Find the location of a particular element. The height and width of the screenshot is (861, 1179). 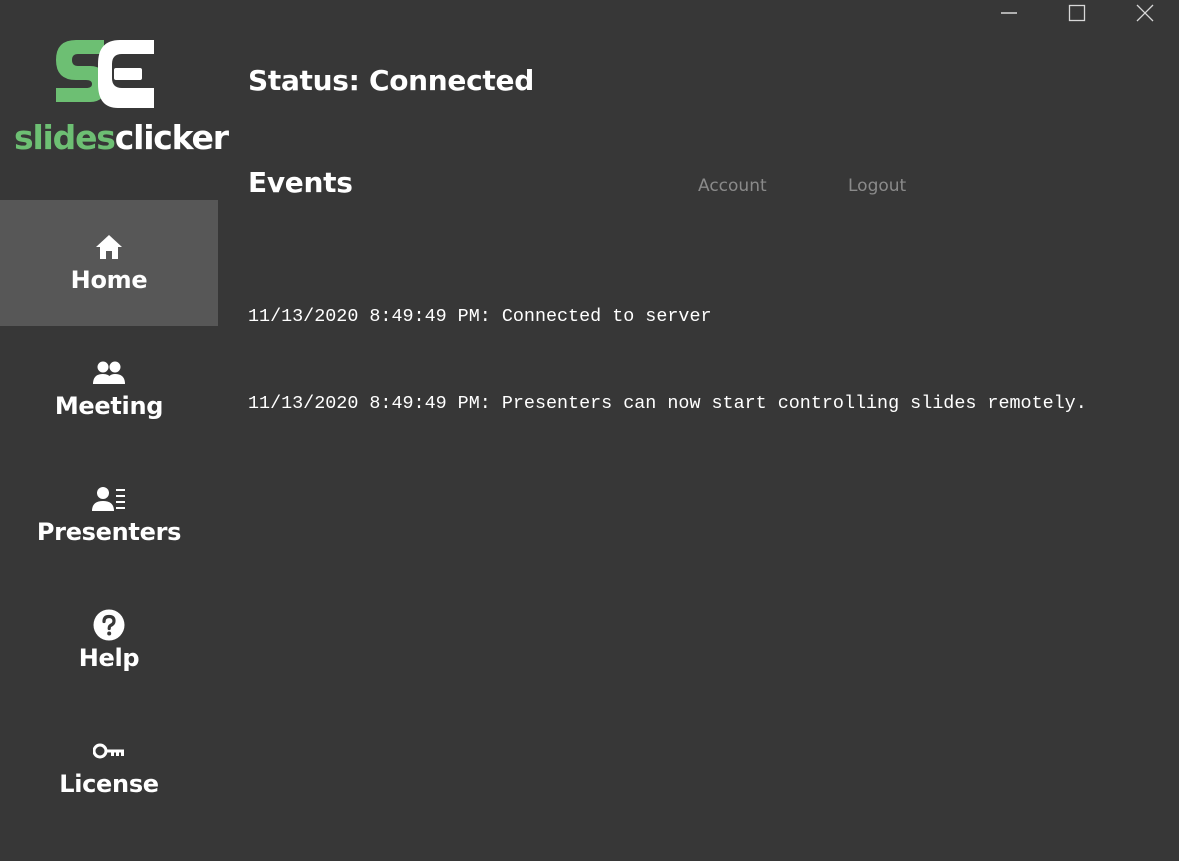

events-heading: Events is located at coordinates (300, 182).